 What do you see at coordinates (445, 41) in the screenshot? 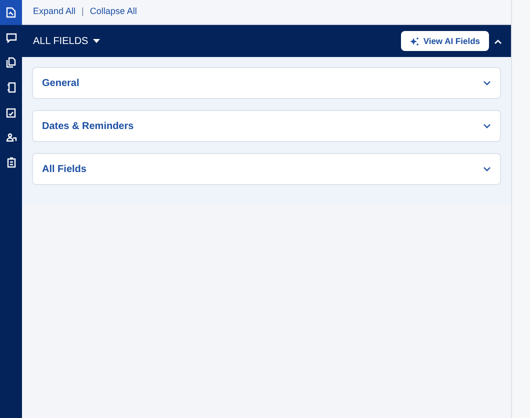
I see `view-ai-fields-button: View AI Fields` at bounding box center [445, 41].